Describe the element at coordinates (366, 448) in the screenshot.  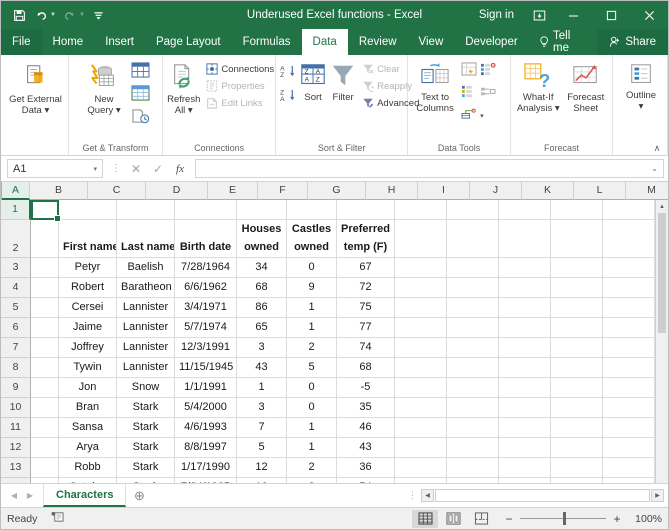
I see `cell-G12: 43` at that location.